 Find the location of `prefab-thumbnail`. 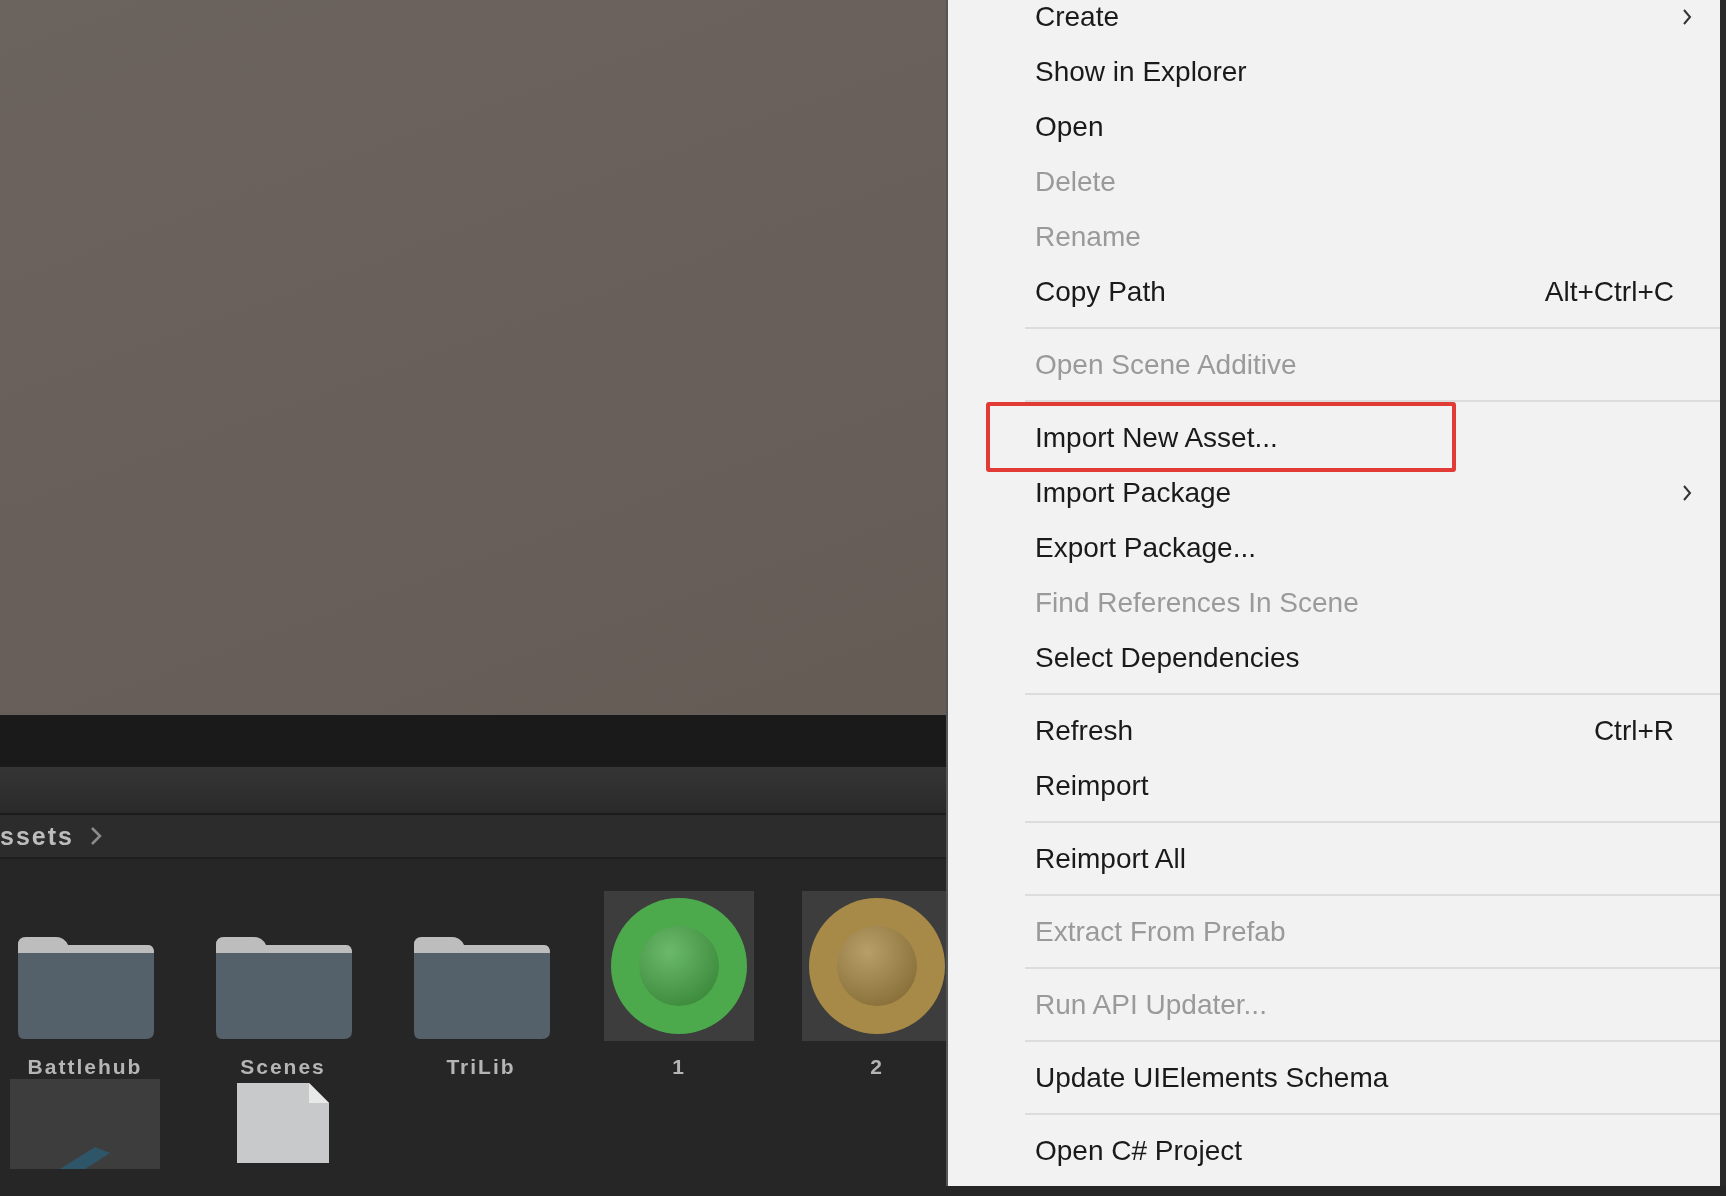

prefab-thumbnail is located at coordinates (85, 1124).